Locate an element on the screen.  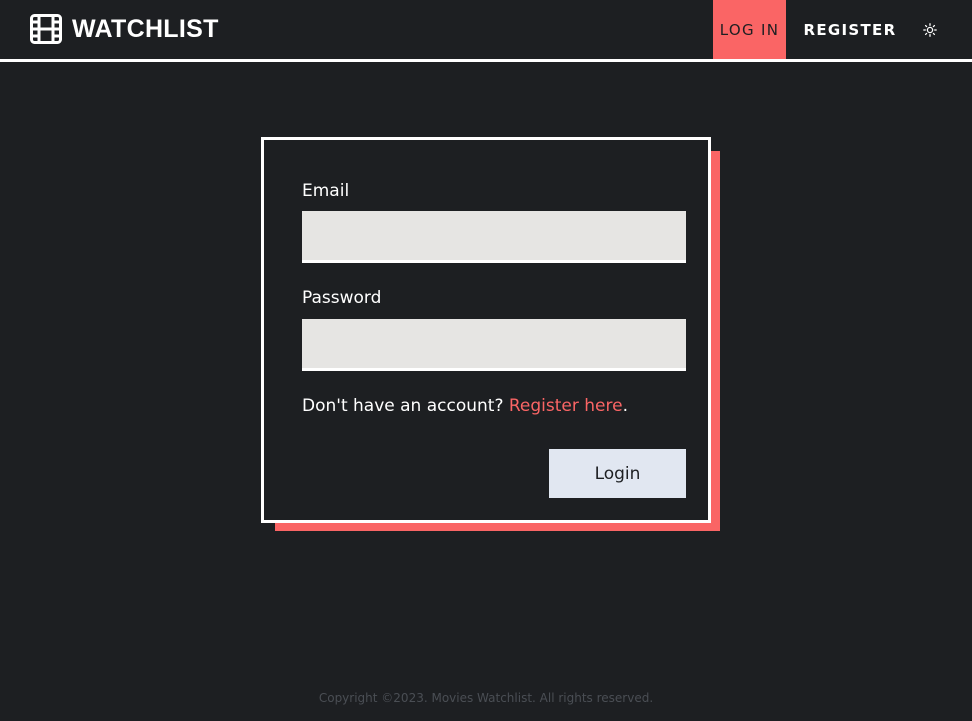
email-label: Email is located at coordinates (326, 191).